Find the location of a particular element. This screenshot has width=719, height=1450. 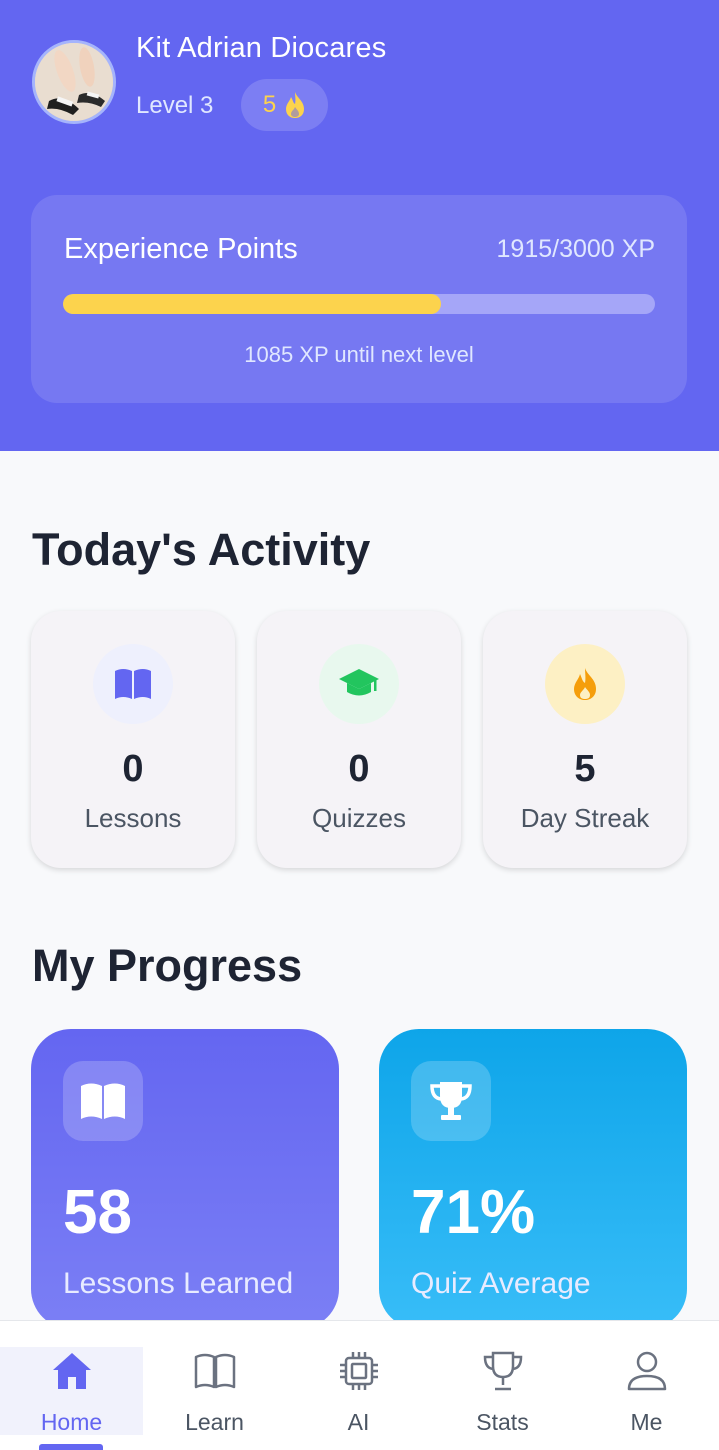

progress-label: Quiz Average is located at coordinates (501, 1283).